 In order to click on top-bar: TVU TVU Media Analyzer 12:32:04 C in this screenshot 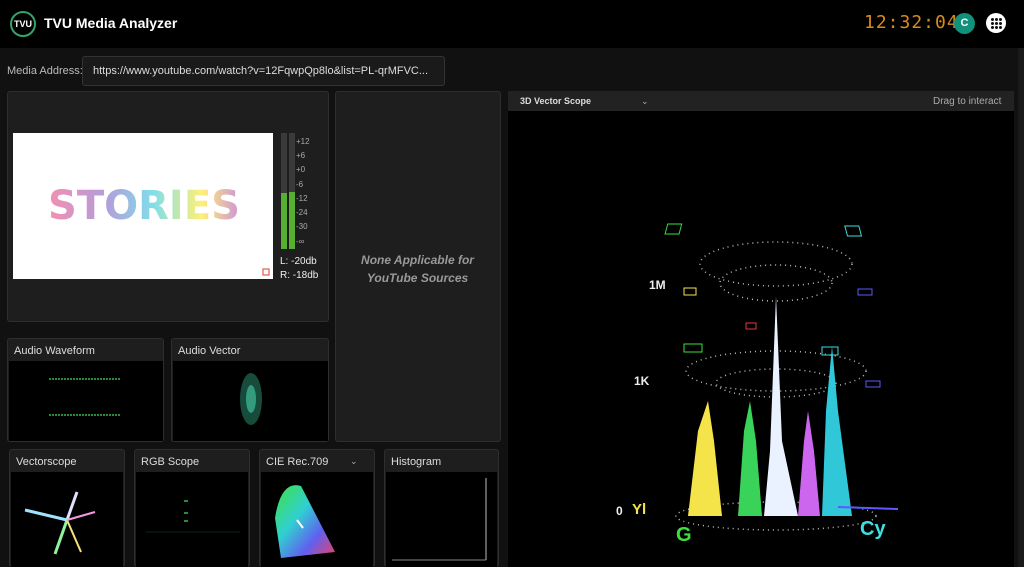, I will do `click(512, 24)`.